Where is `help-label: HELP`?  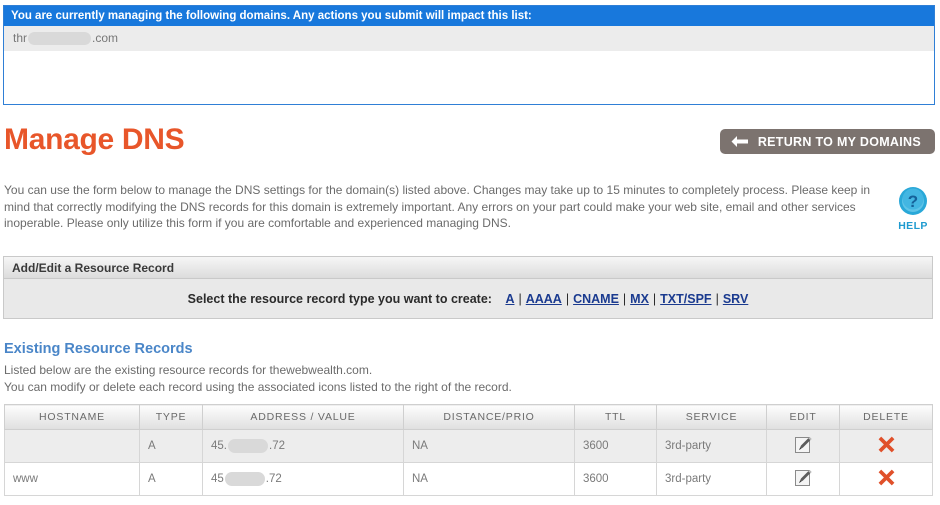 help-label: HELP is located at coordinates (913, 226).